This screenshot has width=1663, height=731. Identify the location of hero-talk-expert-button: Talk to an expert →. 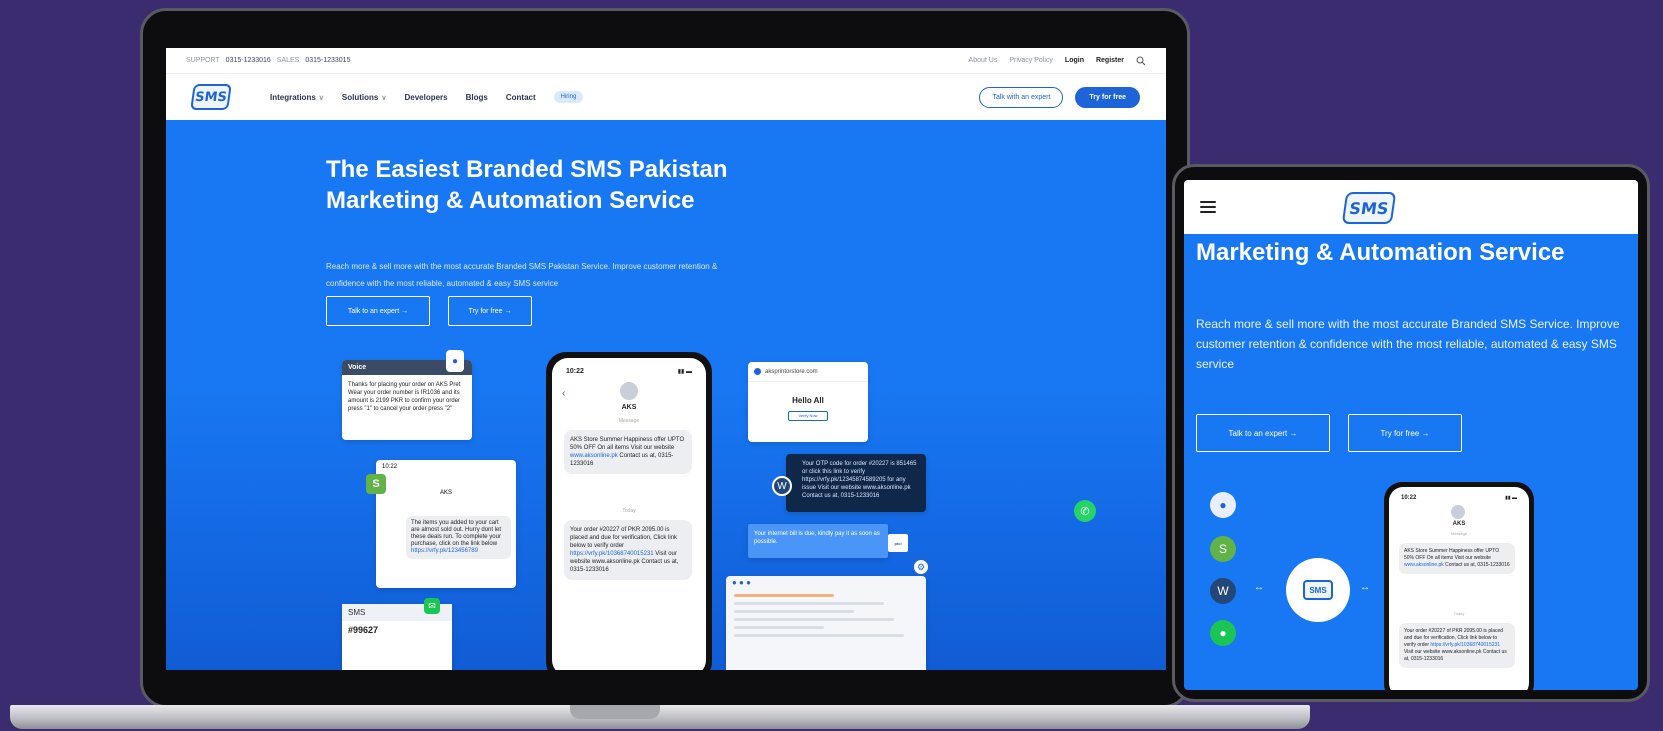
(378, 311).